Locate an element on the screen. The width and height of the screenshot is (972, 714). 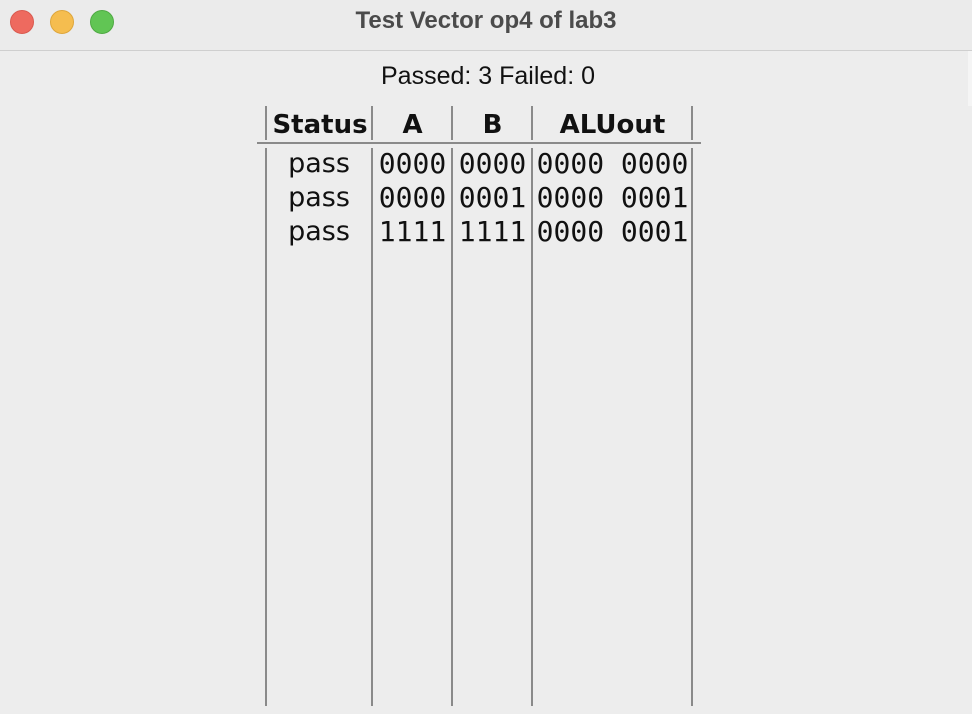
column-header-a: A is located at coordinates (412, 125).